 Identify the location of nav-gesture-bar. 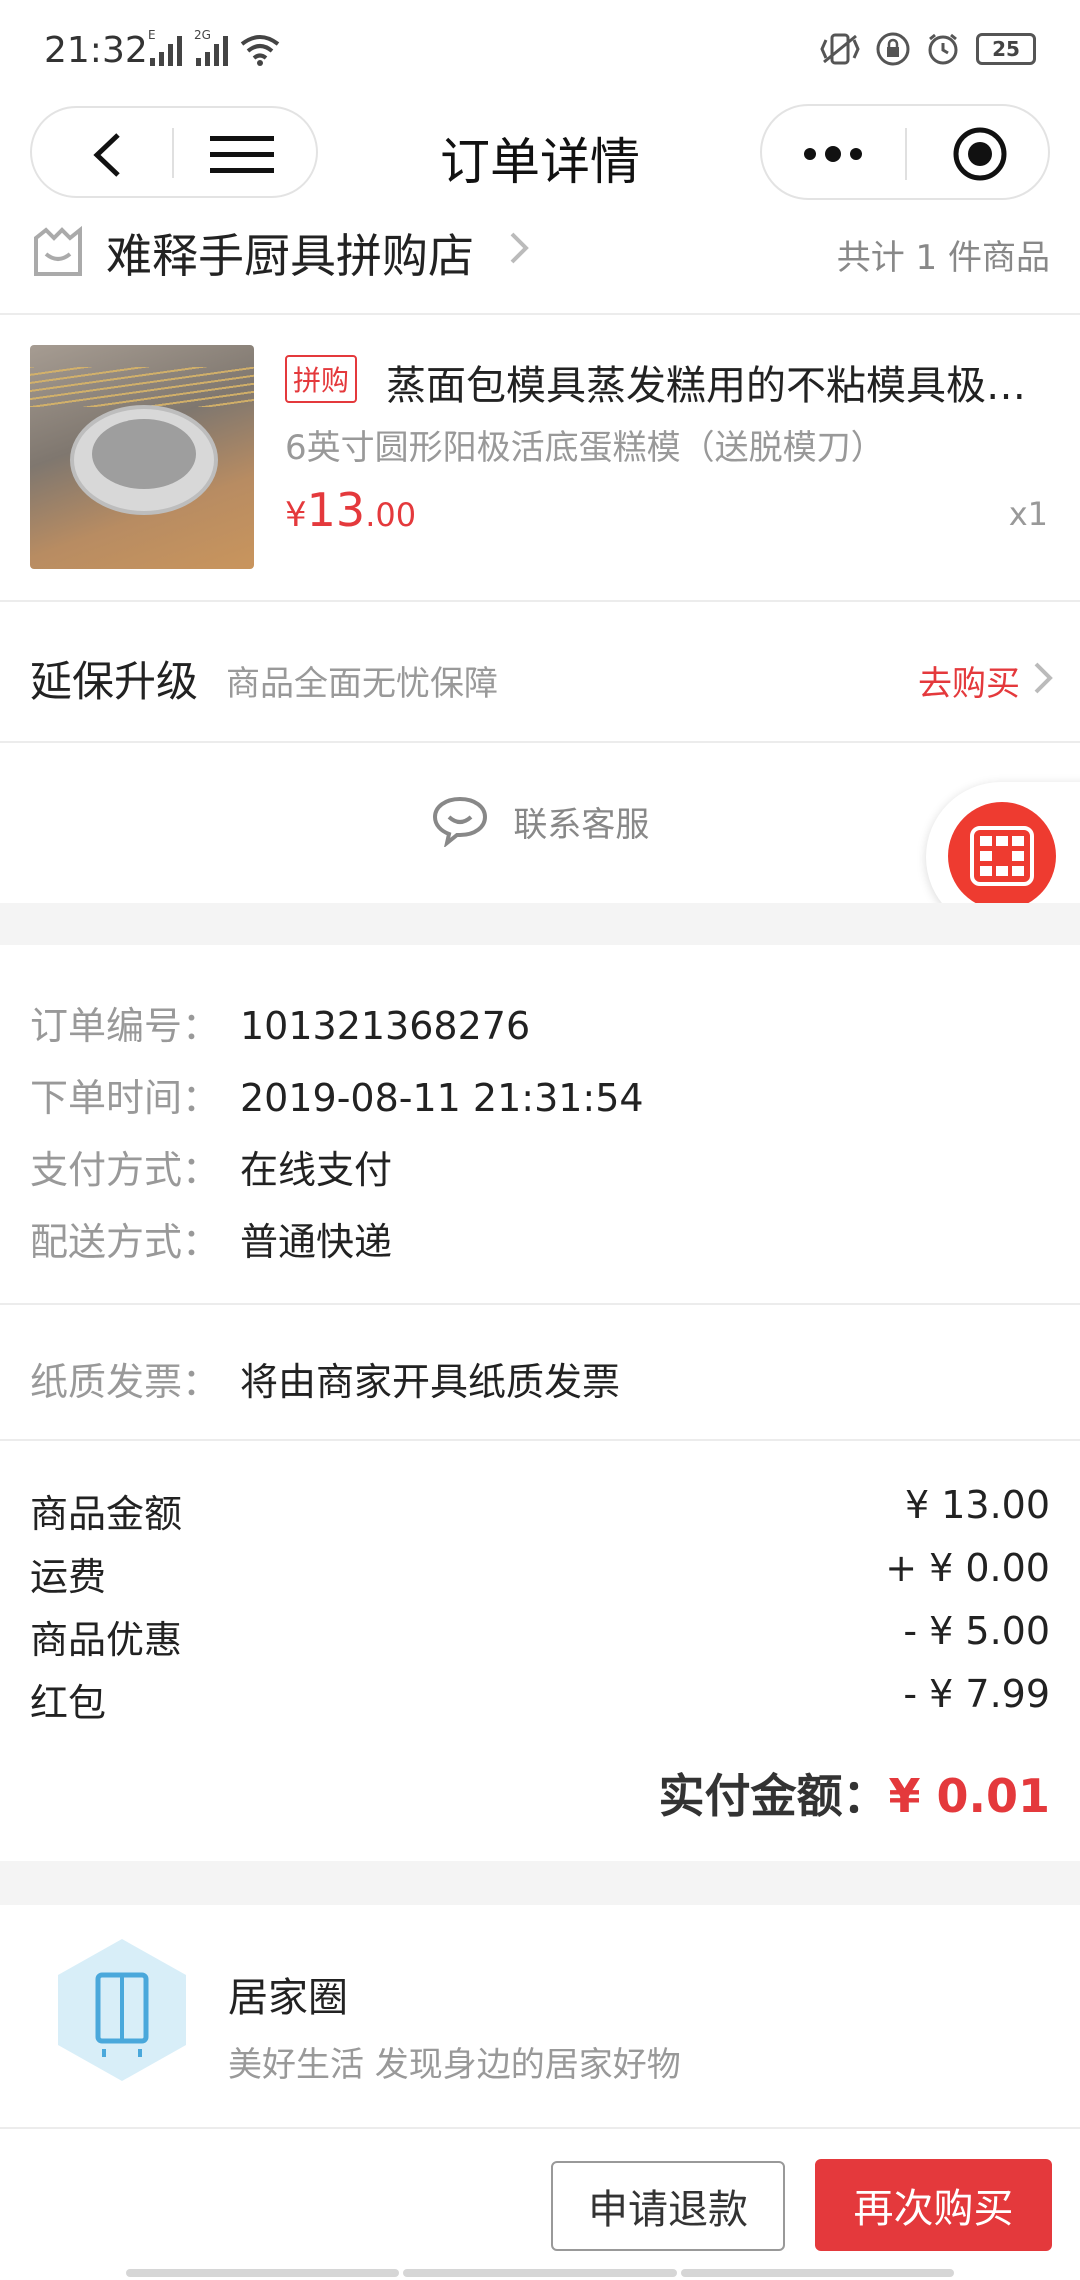
(540, 2273).